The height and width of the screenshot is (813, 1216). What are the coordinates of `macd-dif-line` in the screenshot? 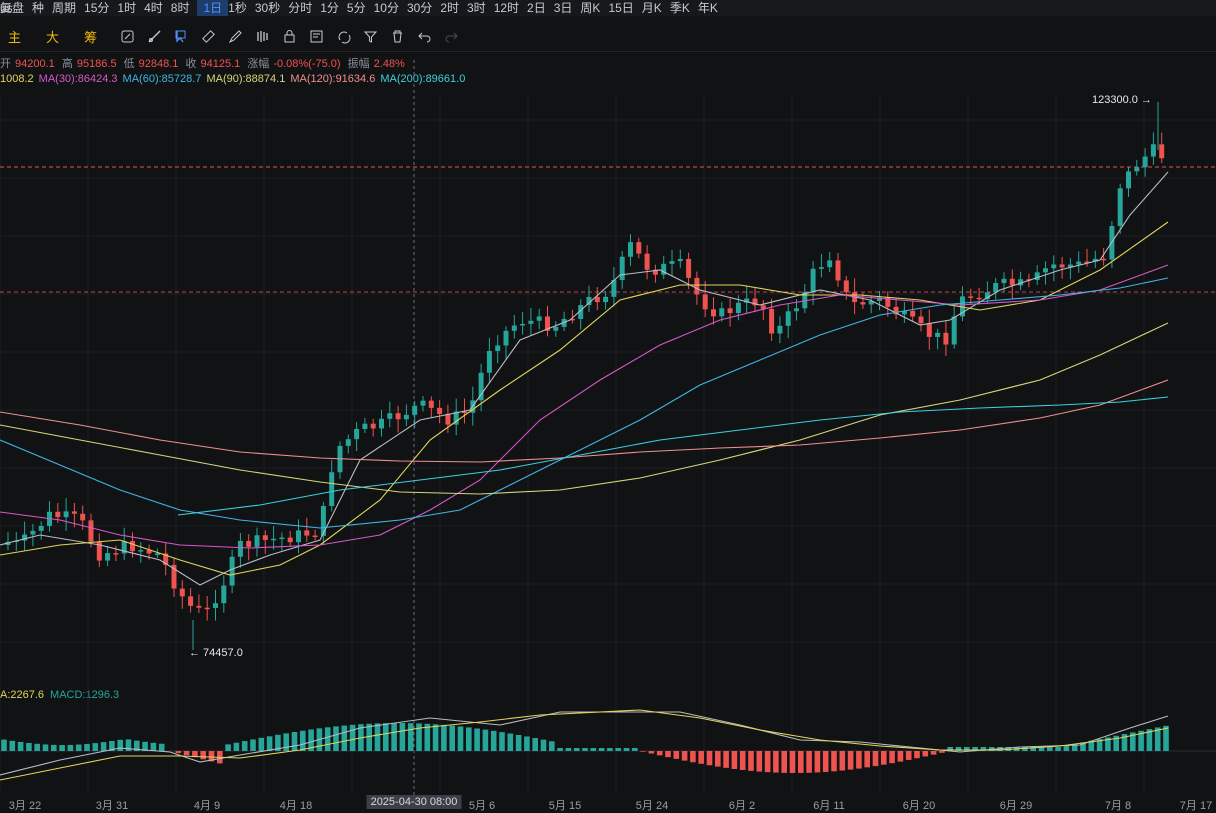 It's located at (584, 743).